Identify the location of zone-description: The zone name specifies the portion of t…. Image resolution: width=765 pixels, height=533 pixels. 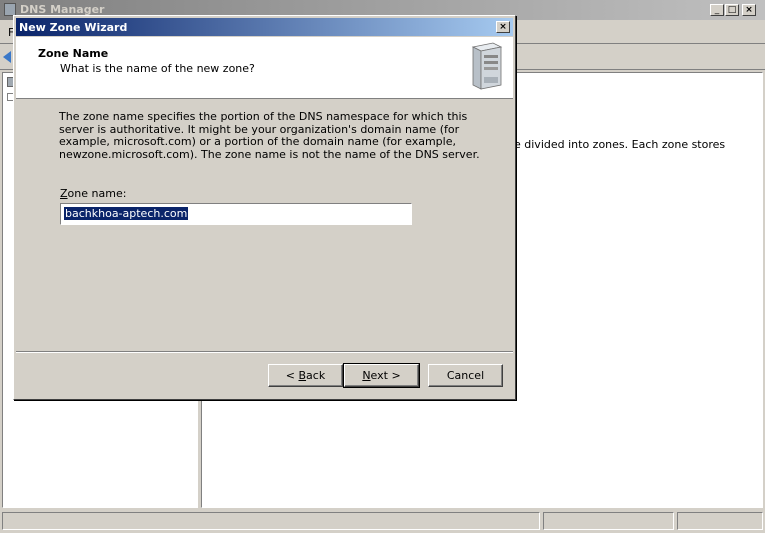
(269, 135).